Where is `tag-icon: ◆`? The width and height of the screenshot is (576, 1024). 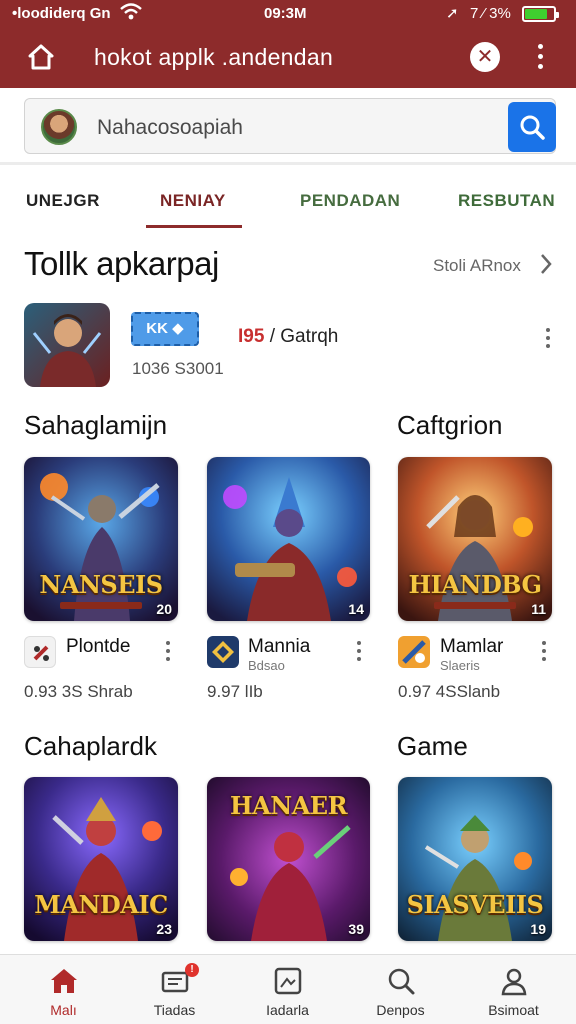
tag-icon: ◆ is located at coordinates (178, 328).